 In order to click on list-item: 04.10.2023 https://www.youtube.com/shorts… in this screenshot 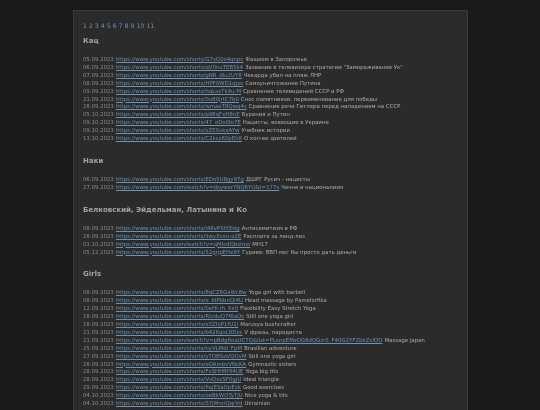, I will do `click(275, 405)`.